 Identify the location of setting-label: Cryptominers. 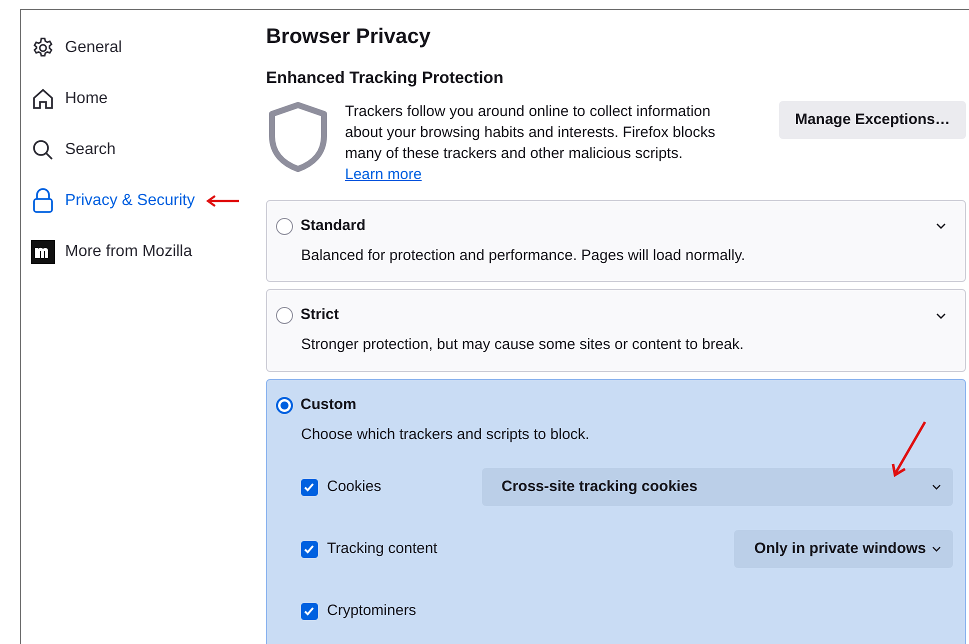
(372, 611).